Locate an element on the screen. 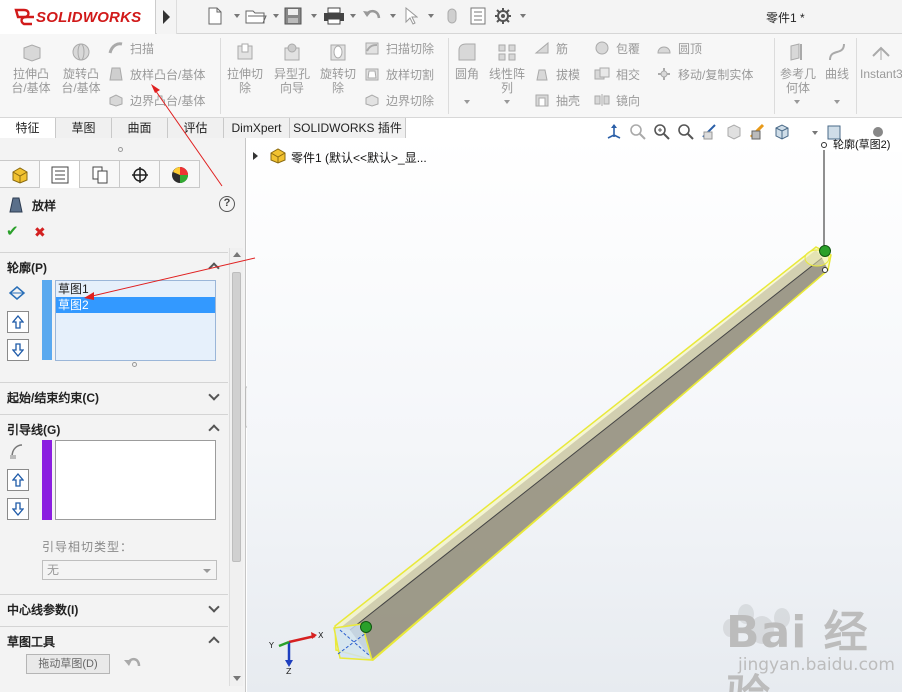 The width and height of the screenshot is (902, 692). watermark-url: jingyan.baidu.com is located at coordinates (816, 665).